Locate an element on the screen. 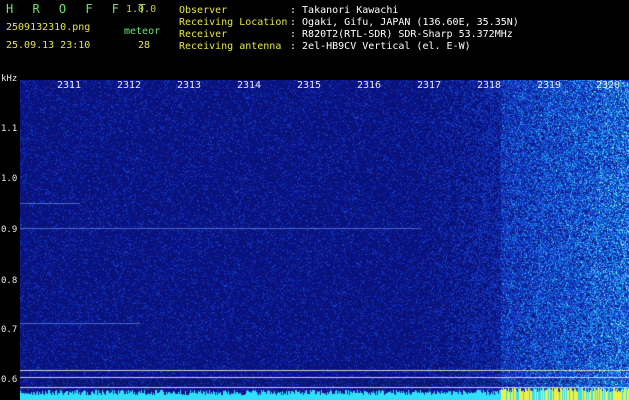 This screenshot has height=400, width=629. freq-tick-0-8: 0.8 is located at coordinates (9, 281).